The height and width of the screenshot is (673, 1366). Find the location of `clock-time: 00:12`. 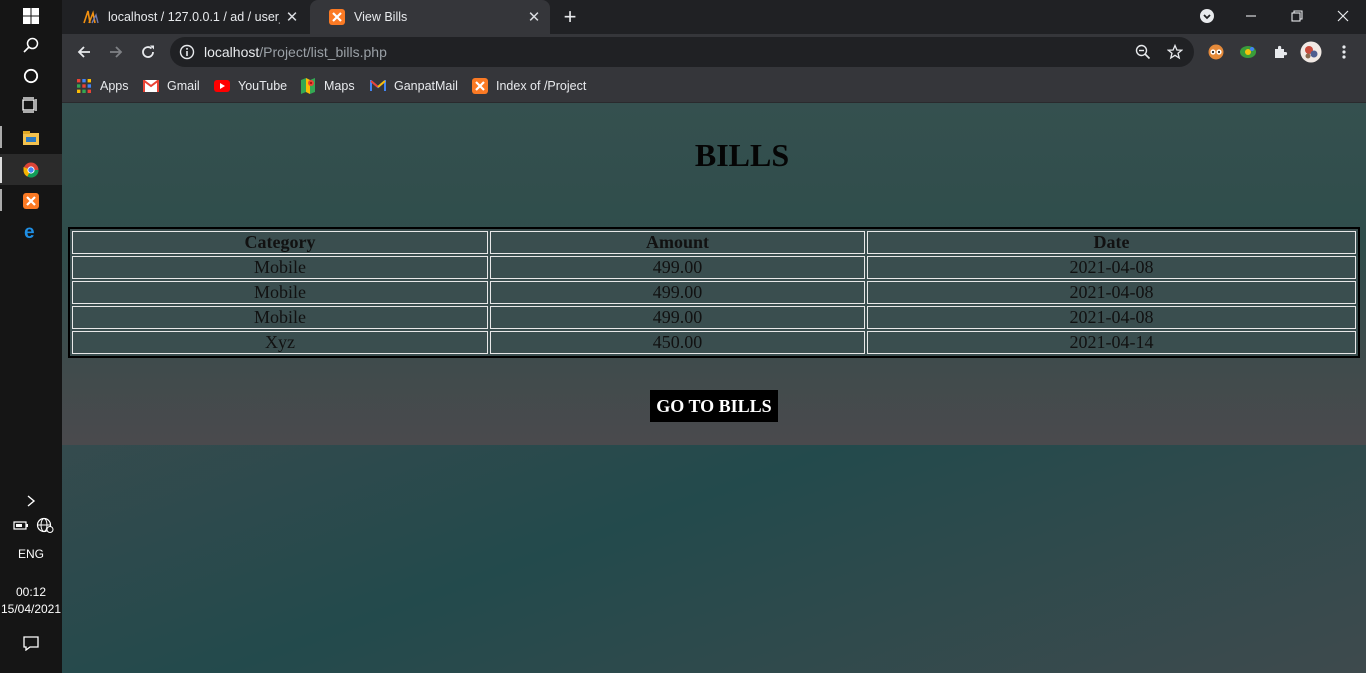

clock-time: 00:12 is located at coordinates (31, 592).